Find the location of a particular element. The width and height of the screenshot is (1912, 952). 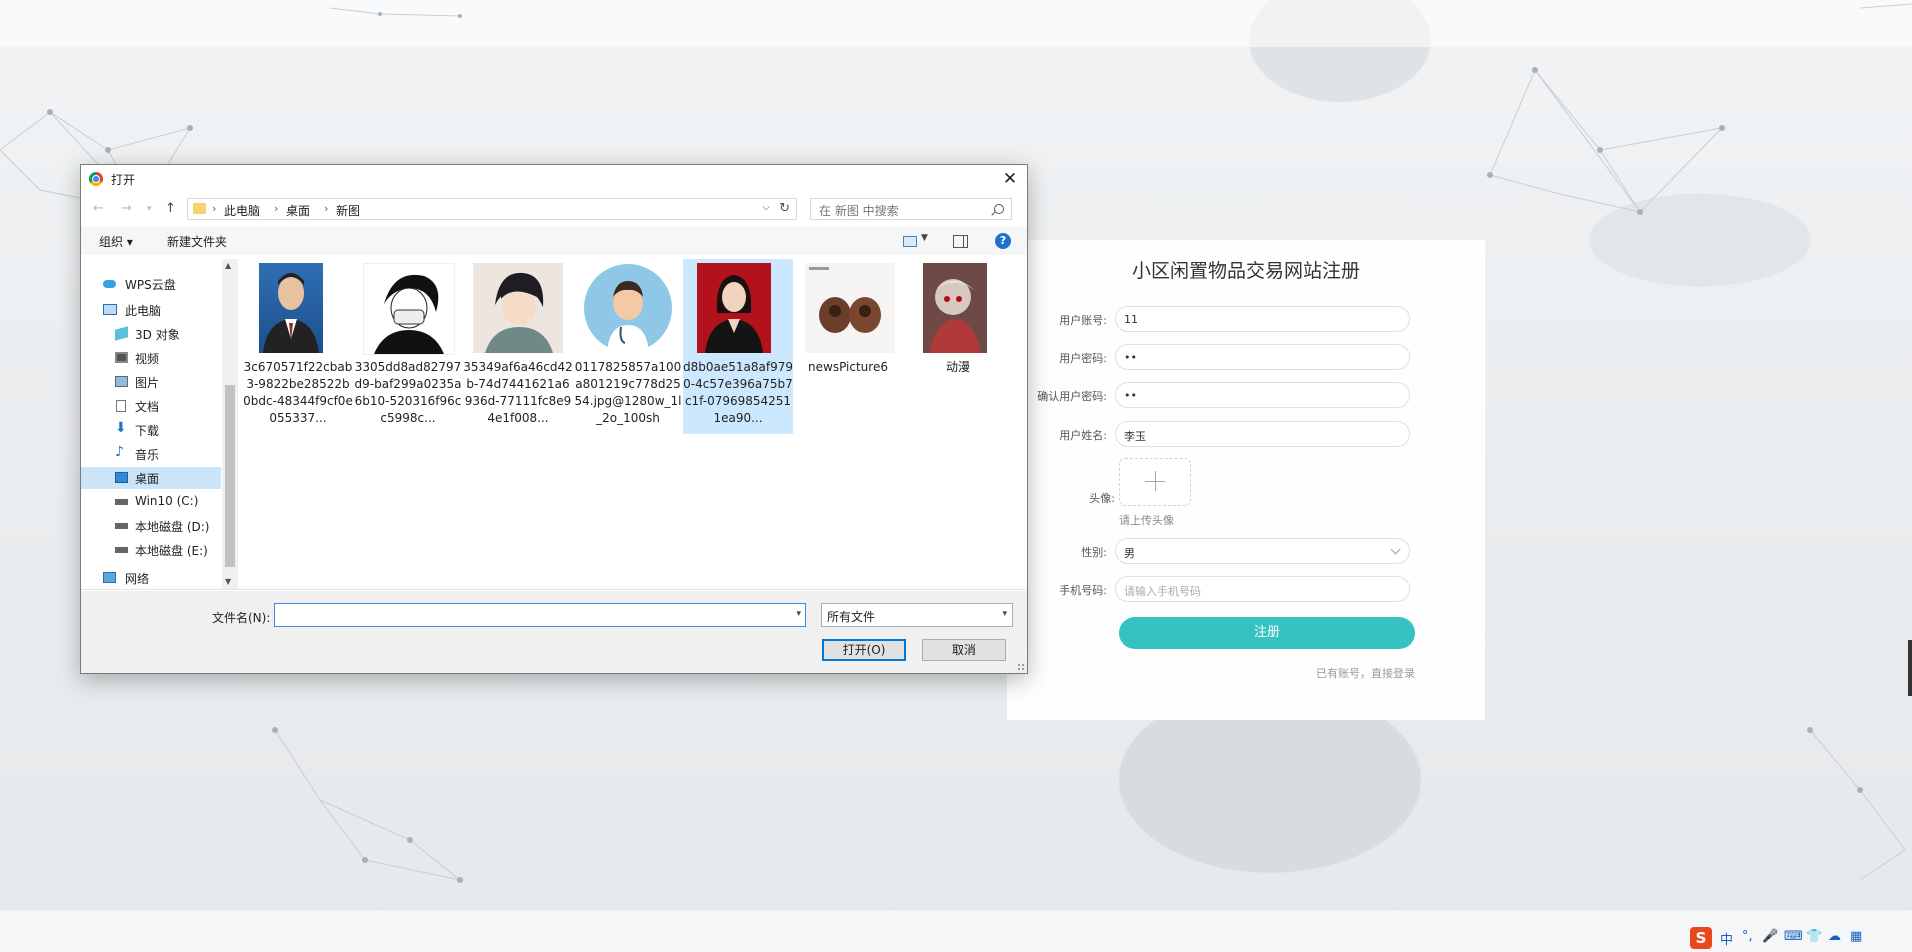

download-icon: ⬇ is located at coordinates (121, 428).